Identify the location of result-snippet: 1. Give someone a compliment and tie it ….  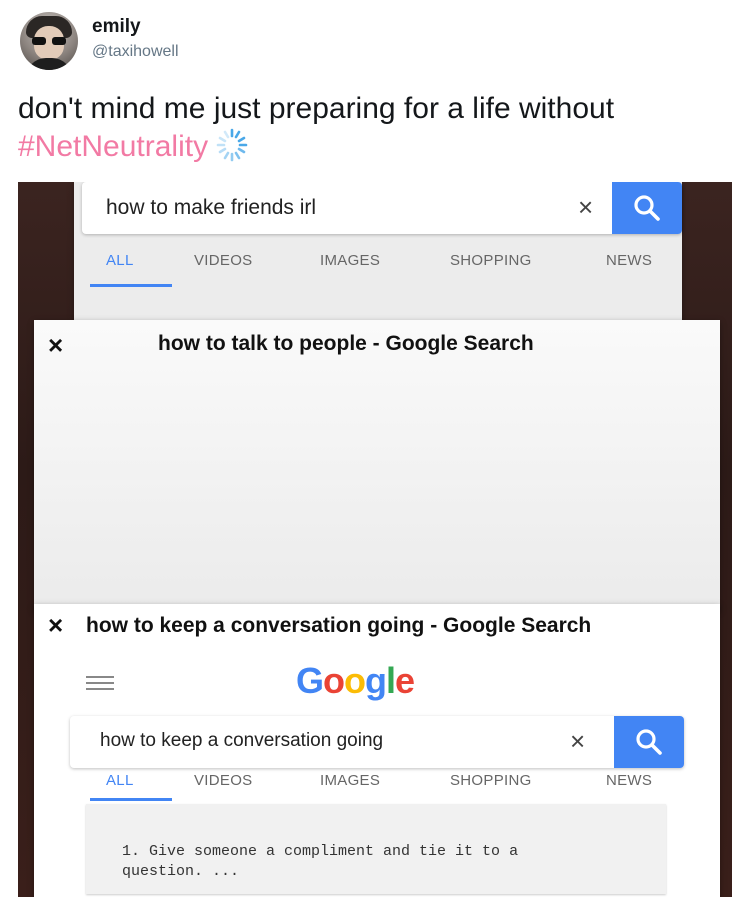
(357, 862).